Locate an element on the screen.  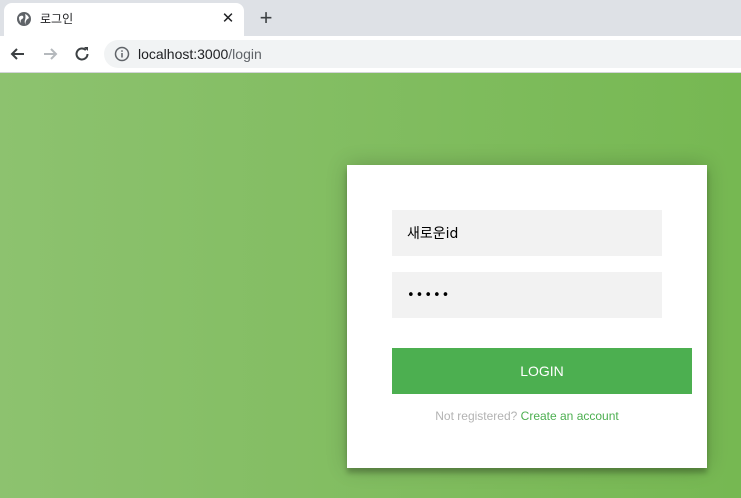
password-input is located at coordinates (527, 295).